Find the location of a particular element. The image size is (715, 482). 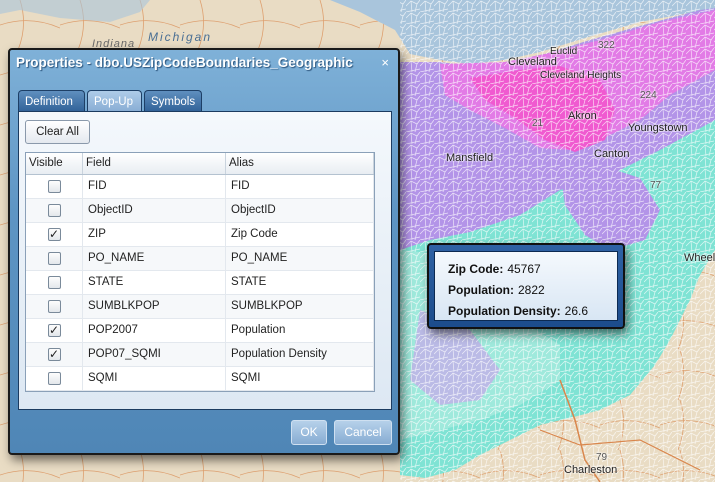

ok-button: OK is located at coordinates (309, 432).